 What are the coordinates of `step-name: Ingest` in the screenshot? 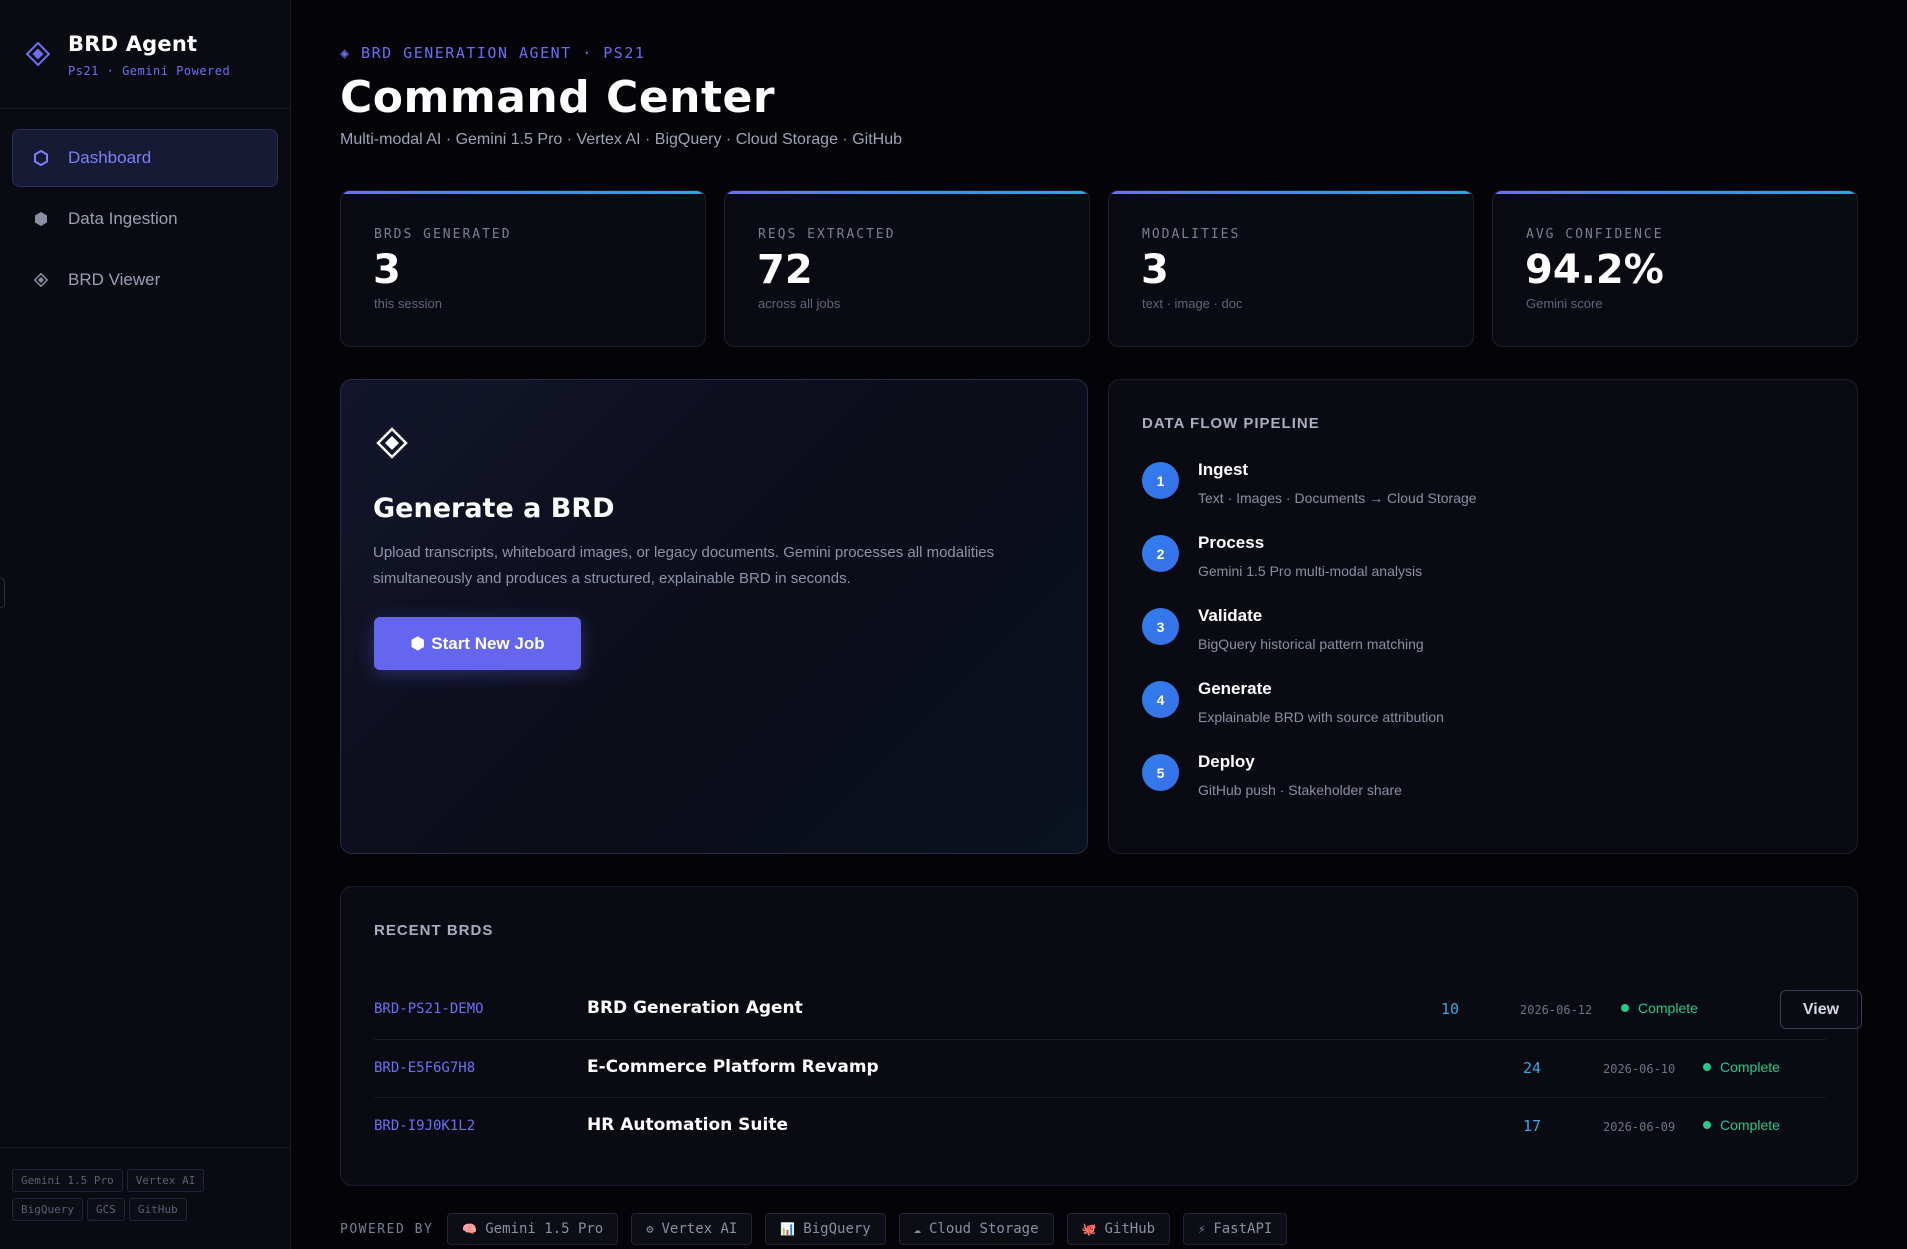 It's located at (1223, 469).